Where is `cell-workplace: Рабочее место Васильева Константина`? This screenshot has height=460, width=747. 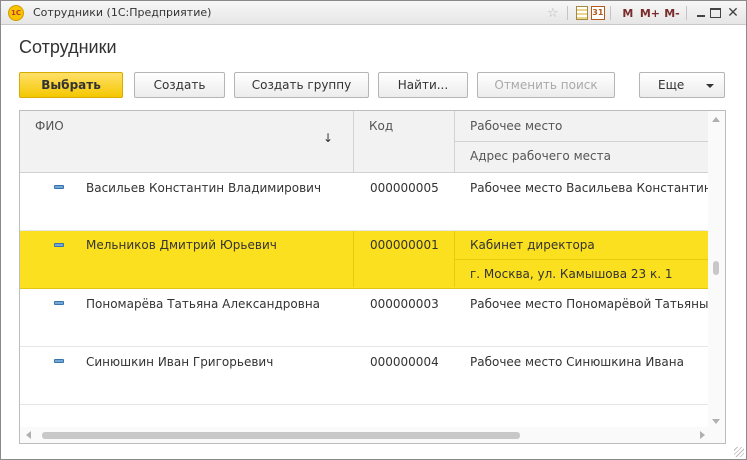
cell-workplace: Рабочее место Васильева Константина is located at coordinates (595, 188).